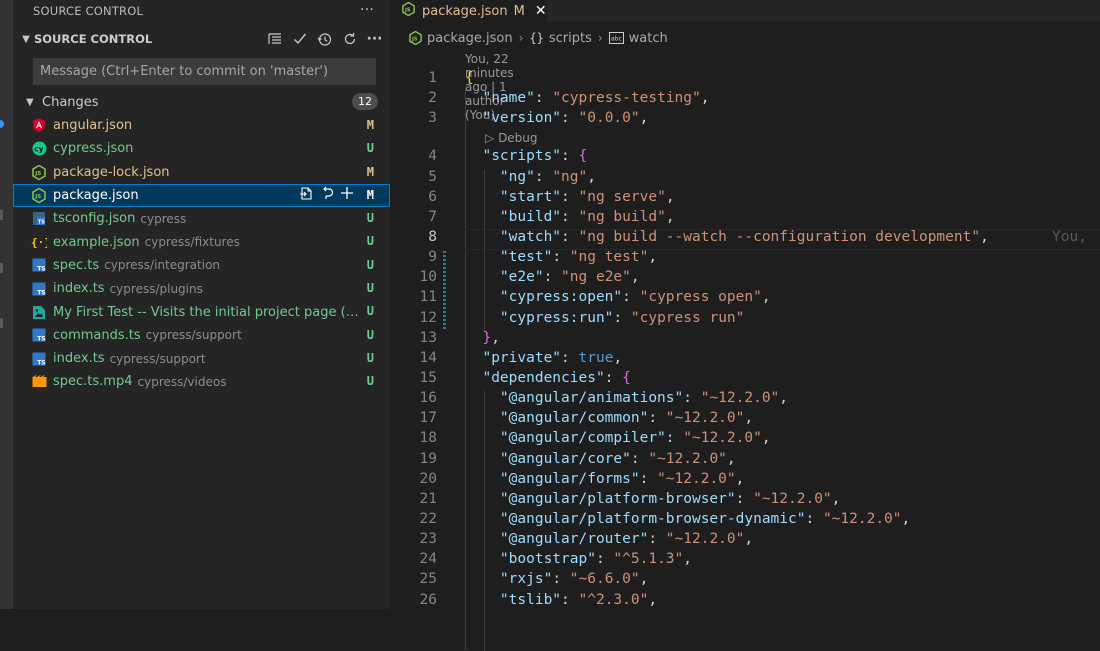 Image resolution: width=1100 pixels, height=651 pixels. What do you see at coordinates (586, 418) in the screenshot?
I see `code-line: 17 "@angular/common": "~12.2.0",` at bounding box center [586, 418].